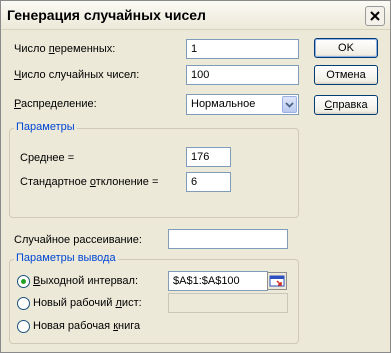  Describe the element at coordinates (77, 75) in the screenshot. I see `num-random-label: Число случайных чисел:` at that location.